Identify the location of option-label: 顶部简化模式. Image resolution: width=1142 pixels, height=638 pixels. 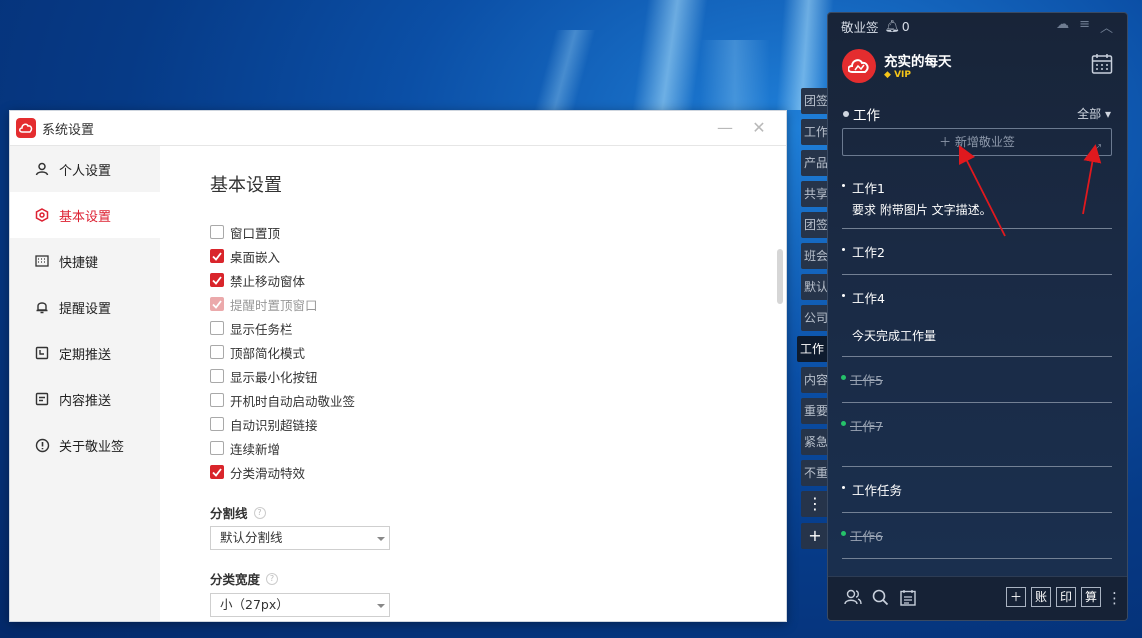
(268, 353).